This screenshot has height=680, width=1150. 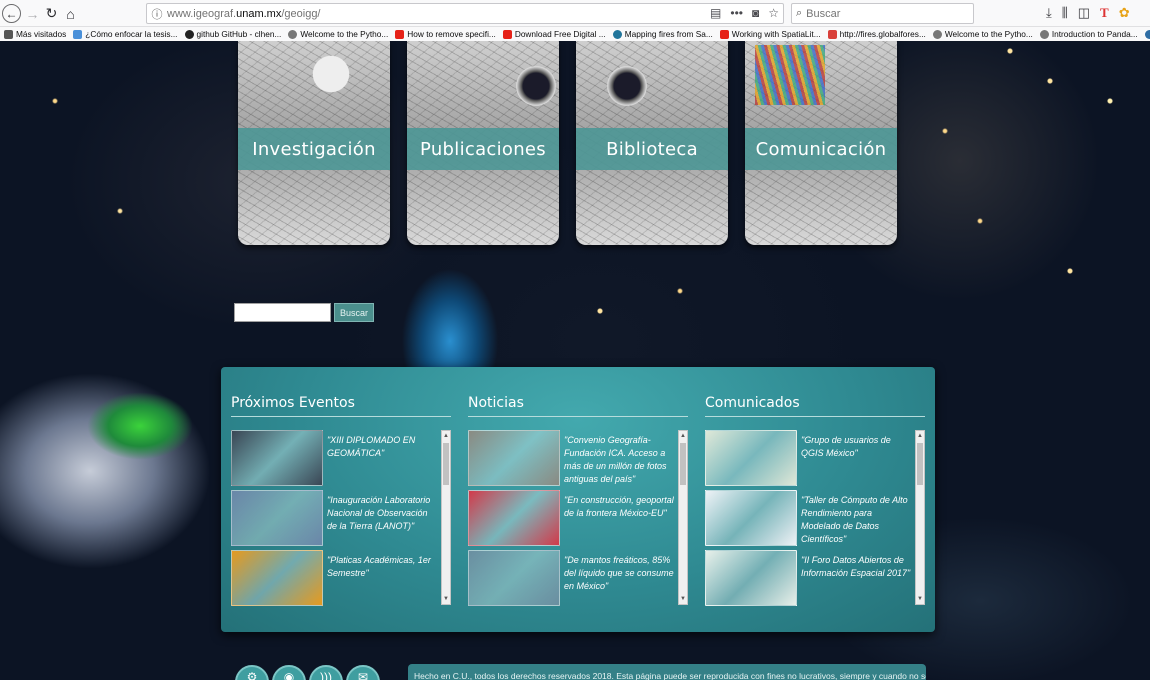 What do you see at coordinates (755, 13) in the screenshot?
I see `pocket-icon: ◙` at bounding box center [755, 13].